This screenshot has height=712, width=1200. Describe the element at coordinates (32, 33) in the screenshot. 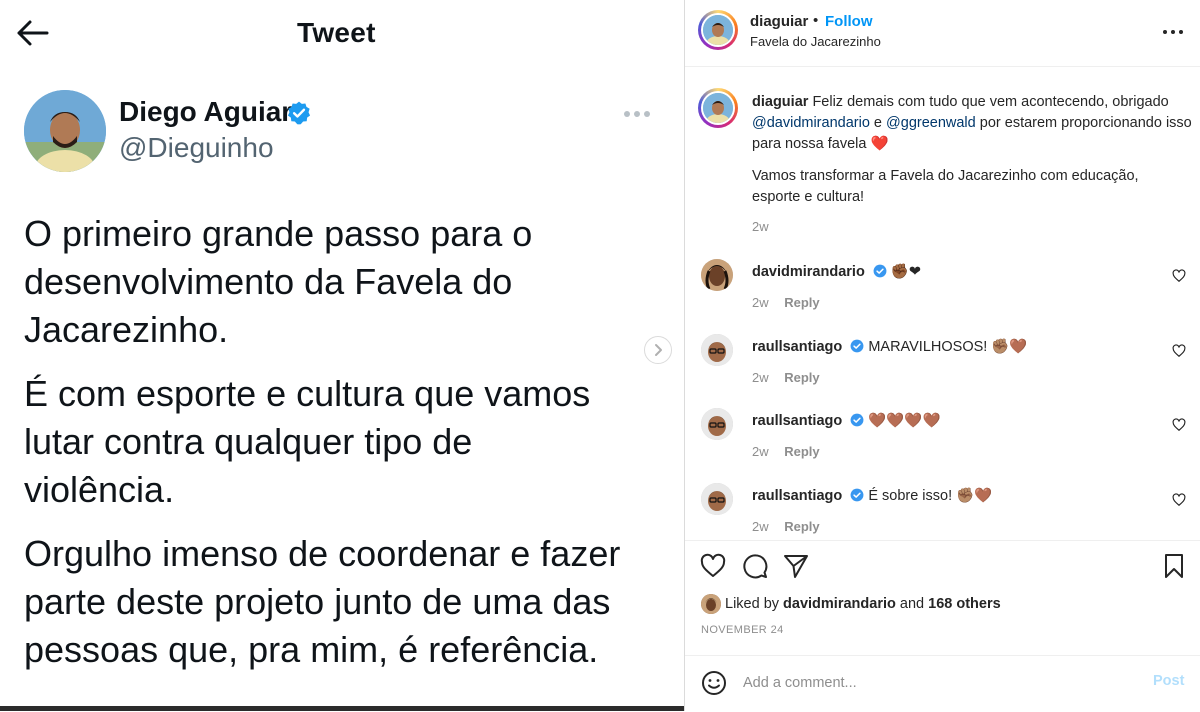

I see `arrow-left-icon` at that location.